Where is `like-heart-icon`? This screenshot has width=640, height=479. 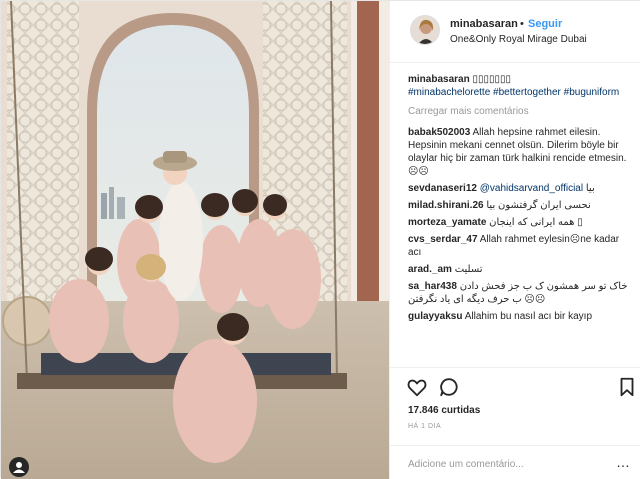 like-heart-icon is located at coordinates (417, 387).